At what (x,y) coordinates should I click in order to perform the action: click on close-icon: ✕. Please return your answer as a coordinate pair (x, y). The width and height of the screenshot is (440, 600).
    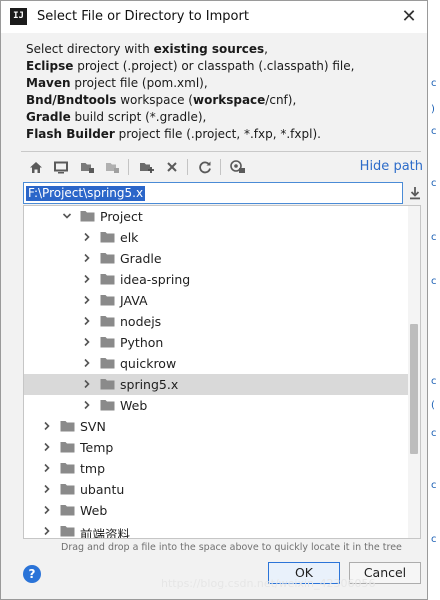
    Looking at the image, I should click on (409, 17).